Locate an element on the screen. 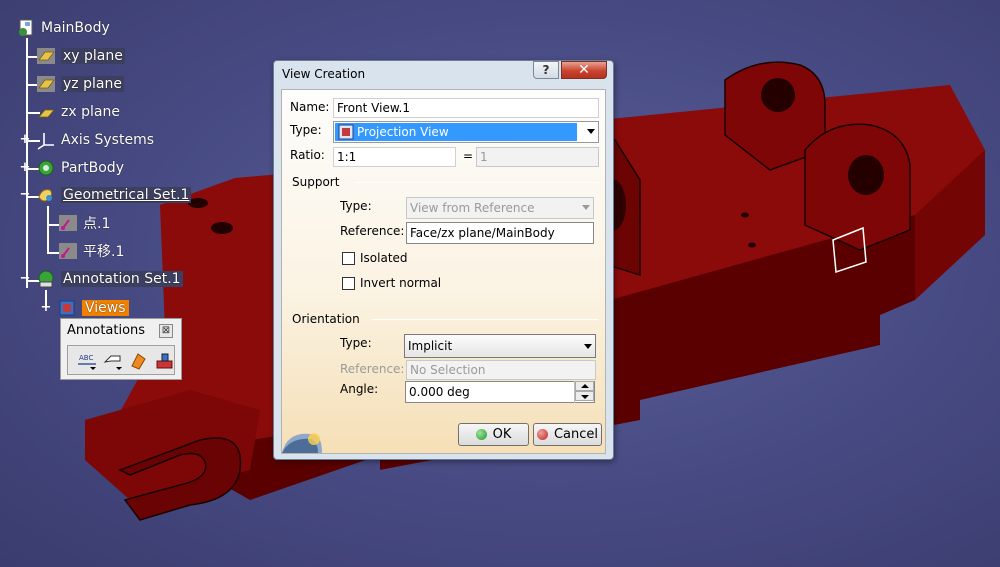 This screenshot has width=1000, height=567. annotation-view-icon is located at coordinates (165, 360).